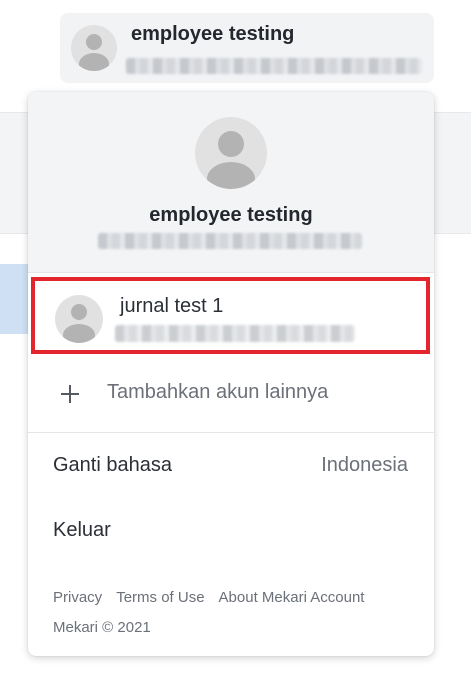  What do you see at coordinates (231, 215) in the screenshot?
I see `current-user-name: employee testing` at bounding box center [231, 215].